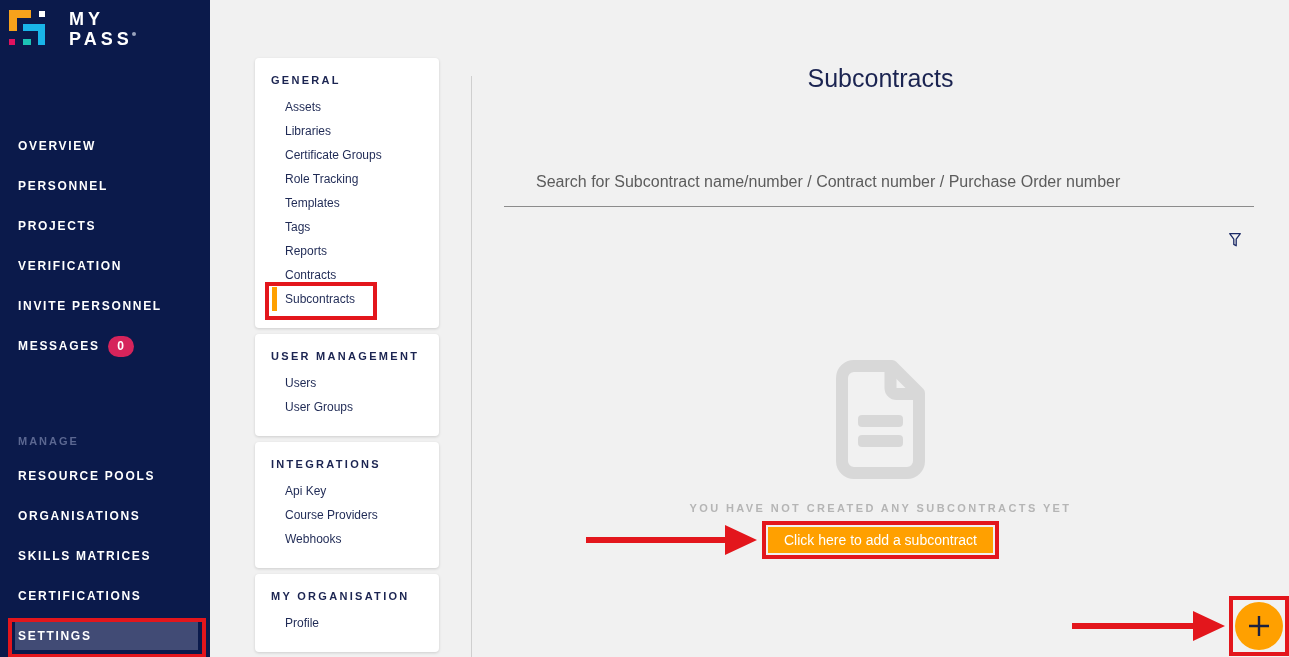 The image size is (1289, 657). I want to click on brand-wordmark: MY PASS, so click(101, 29).